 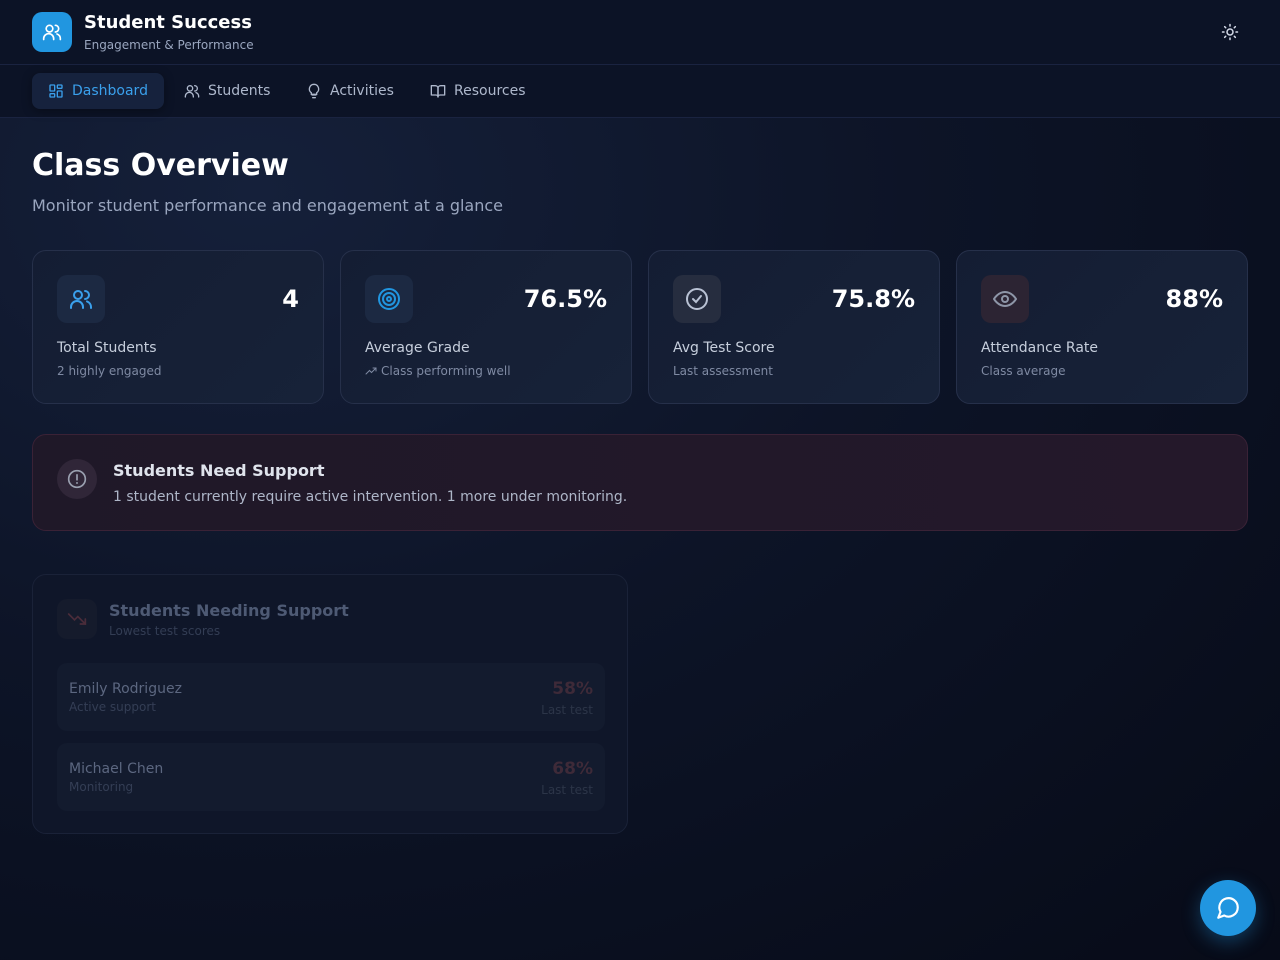 I want to click on stat-note: 2 highly engaged, so click(x=109, y=371).